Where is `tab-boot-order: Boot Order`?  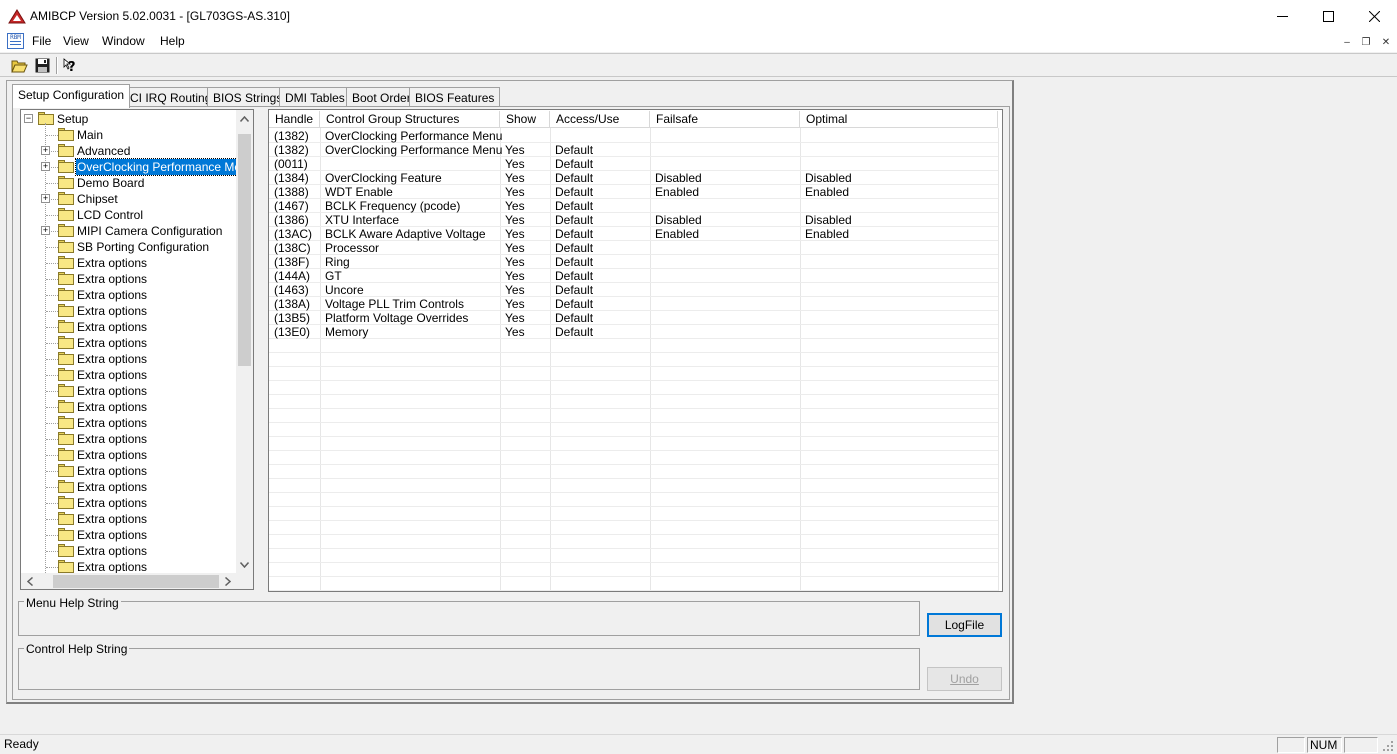
tab-boot-order: Boot Order is located at coordinates (381, 97).